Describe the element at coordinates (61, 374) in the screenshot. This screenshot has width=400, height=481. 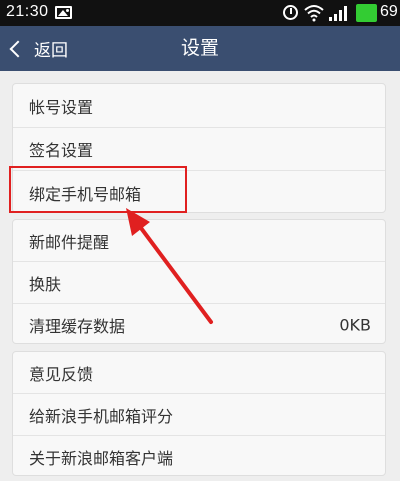
I see `item-label: 意见反馈` at that location.